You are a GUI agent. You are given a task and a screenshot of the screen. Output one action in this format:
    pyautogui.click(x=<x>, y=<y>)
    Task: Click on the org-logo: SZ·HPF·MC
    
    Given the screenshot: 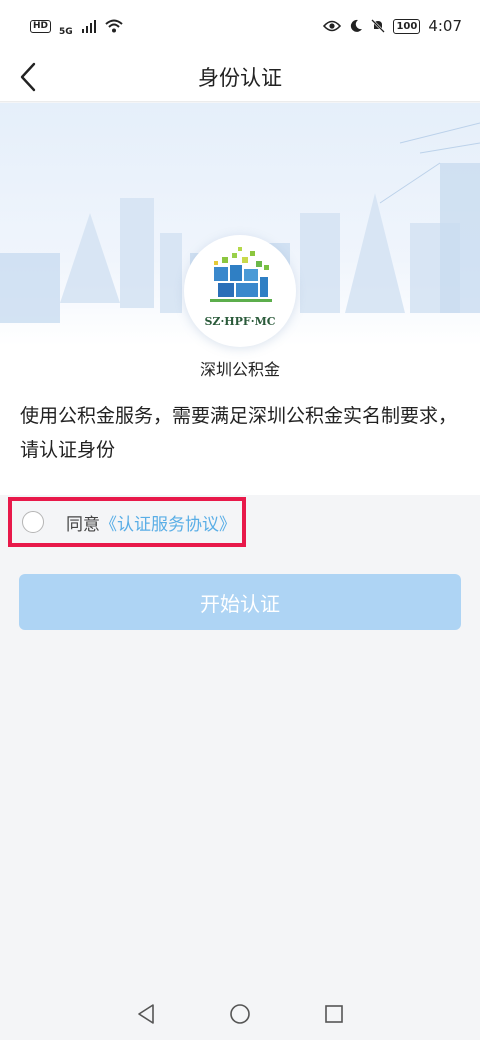 What is the action you would take?
    pyautogui.click(x=240, y=291)
    